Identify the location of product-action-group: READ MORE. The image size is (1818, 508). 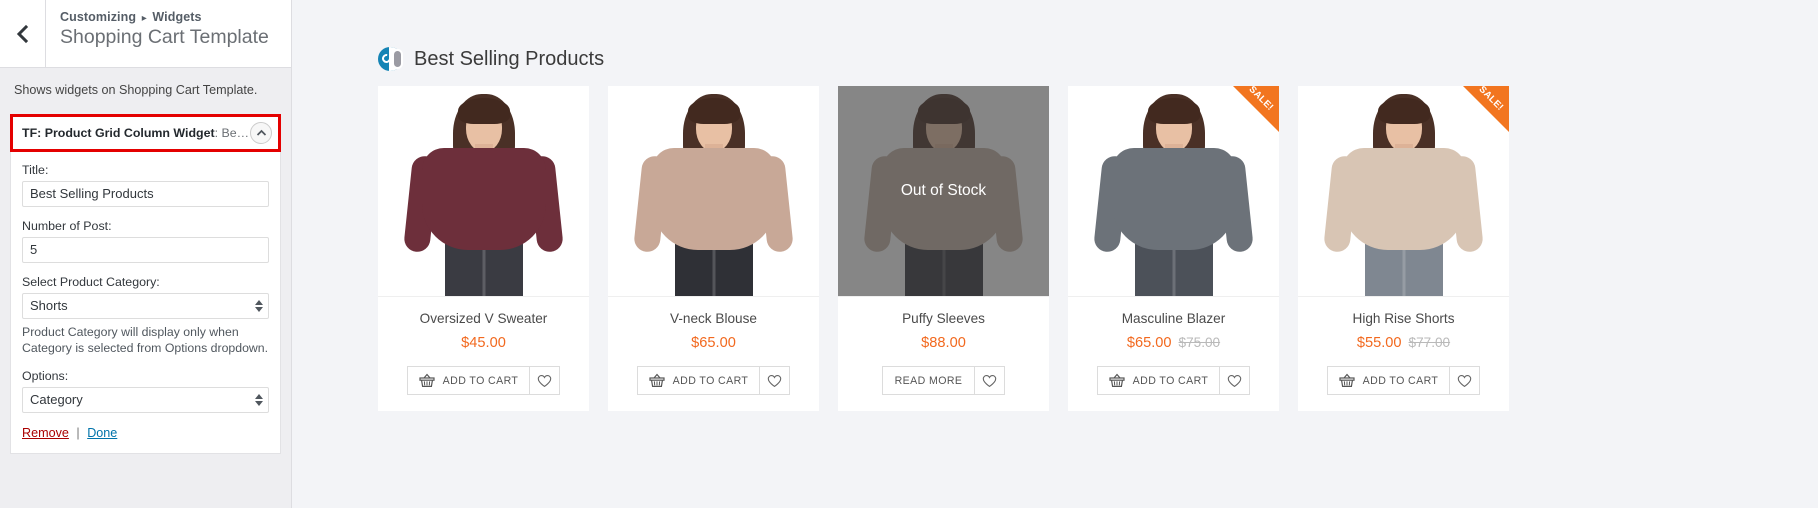
(943, 380).